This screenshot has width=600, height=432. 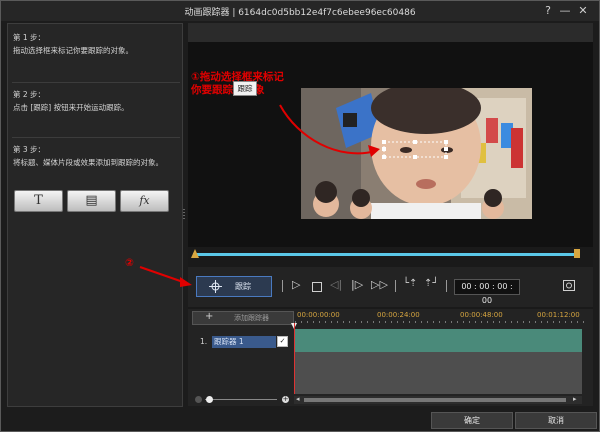 What do you see at coordinates (481, 315) in the screenshot?
I see `ruler-tick-label: 00:00:48:00` at bounding box center [481, 315].